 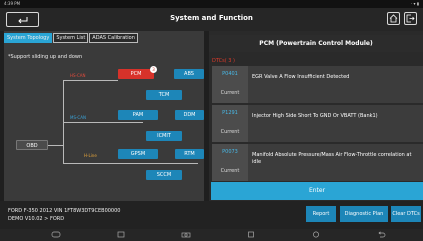 What do you see at coordinates (113, 38) in the screenshot?
I see `tab-adas-calibration: ADAS Calibration` at bounding box center [113, 38].